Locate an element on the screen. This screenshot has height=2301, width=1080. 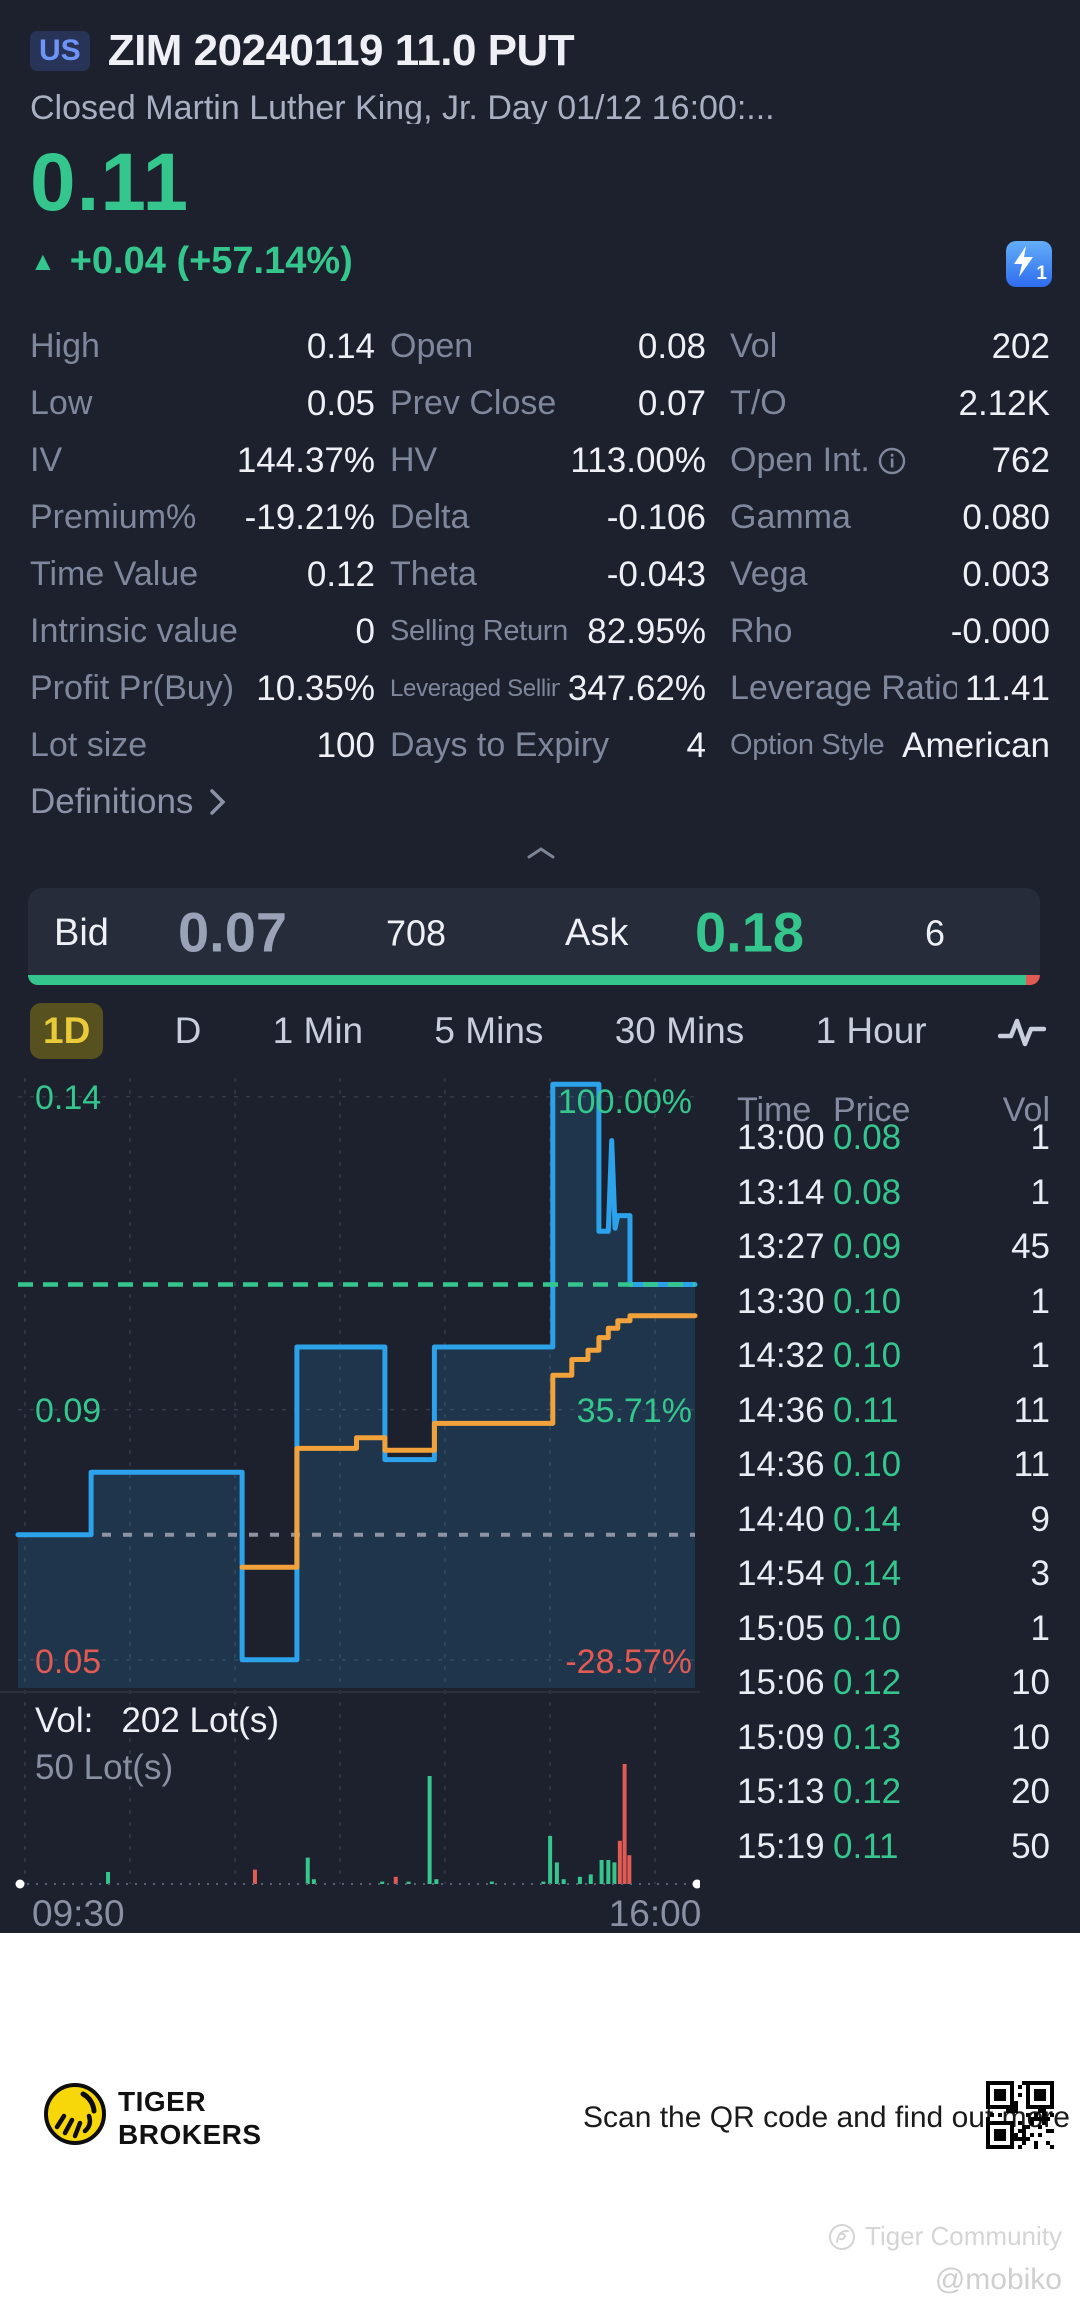
stat-cell: Option Style American is located at coordinates (890, 746).